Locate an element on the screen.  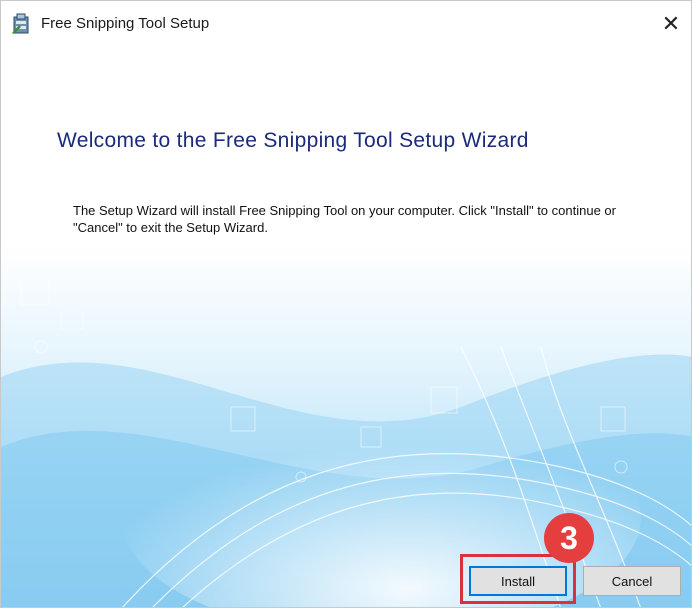
install-highlight-box is located at coordinates (518, 579).